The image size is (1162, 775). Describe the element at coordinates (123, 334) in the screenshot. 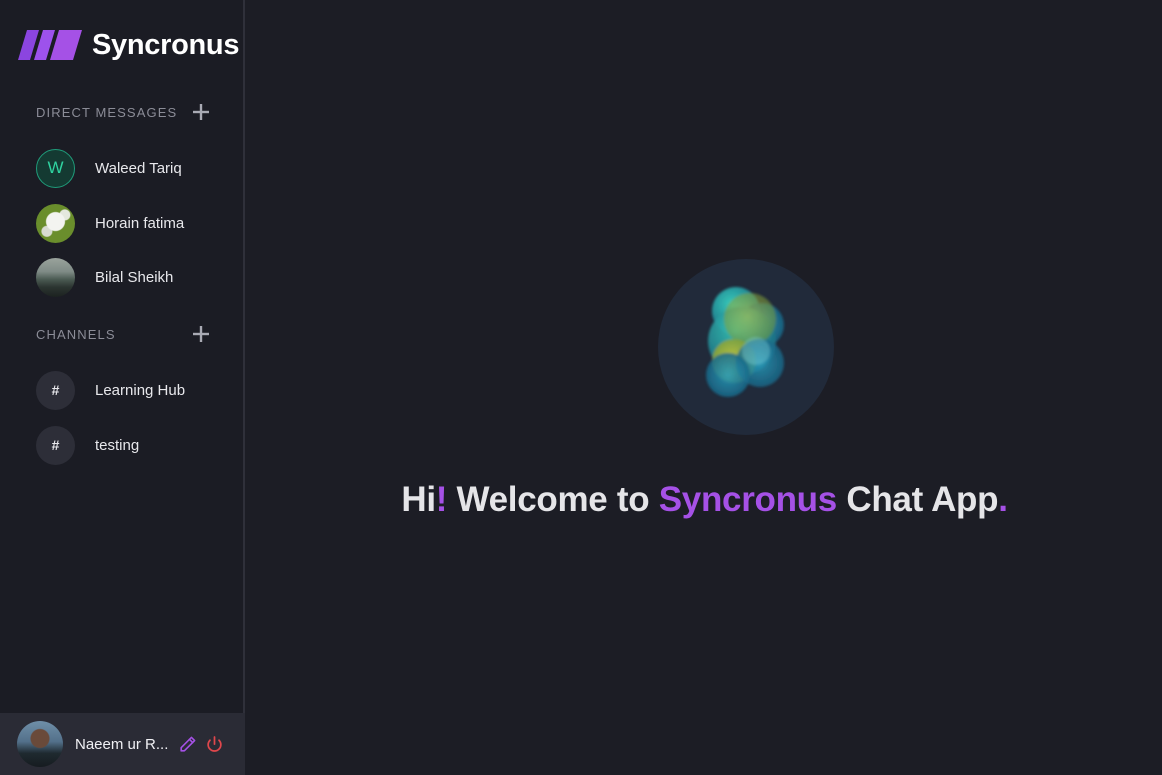

I see `channels-header: Channels` at that location.